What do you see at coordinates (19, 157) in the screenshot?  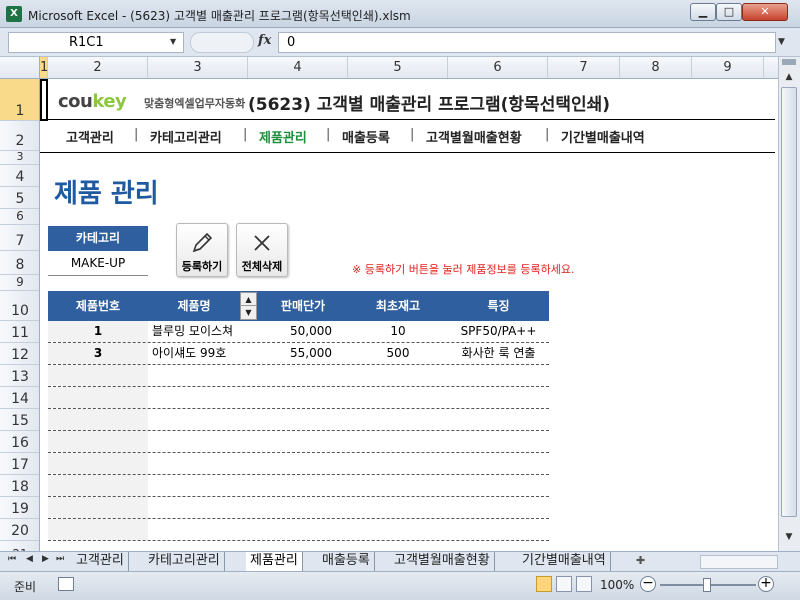 I see `row-header: 3` at bounding box center [19, 157].